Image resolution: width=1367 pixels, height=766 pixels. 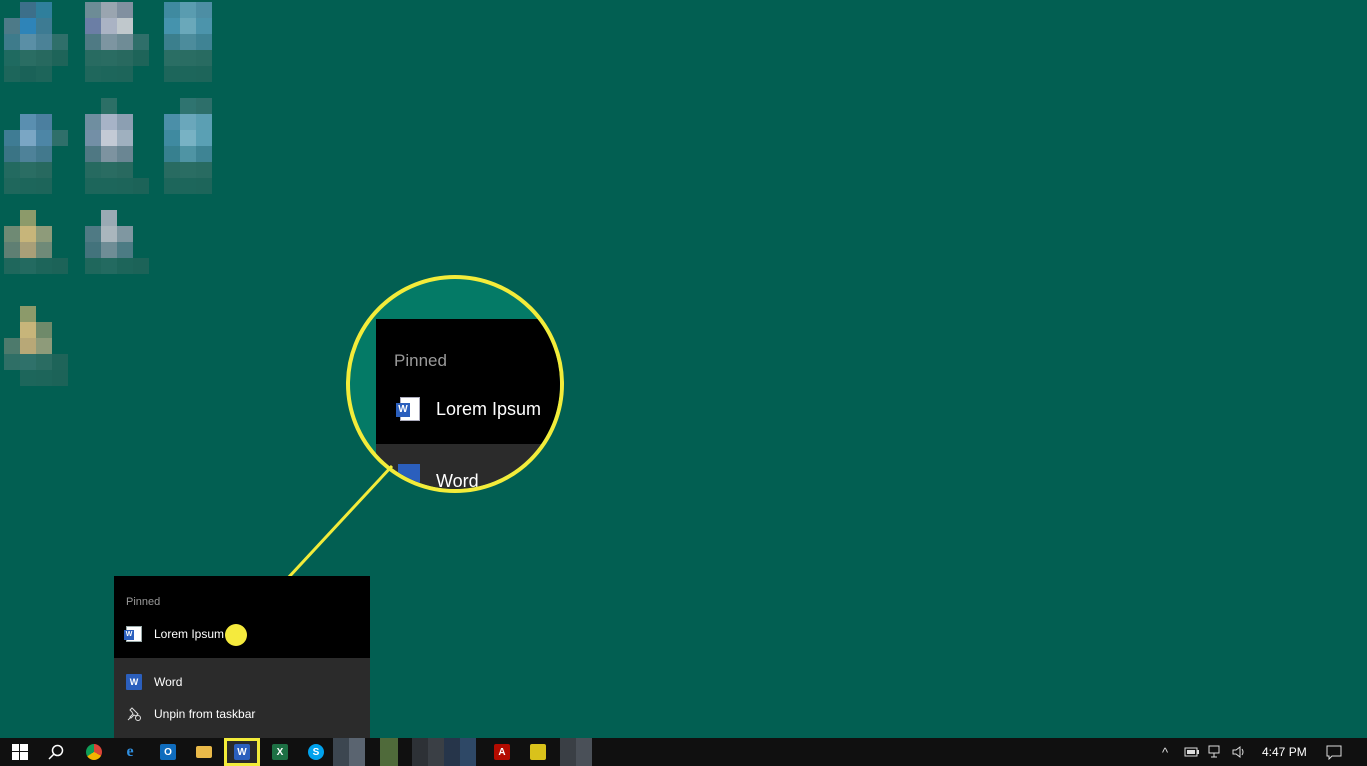 I want to click on magnified-pinned-item: Lorem Ipsum, so click(x=489, y=409).